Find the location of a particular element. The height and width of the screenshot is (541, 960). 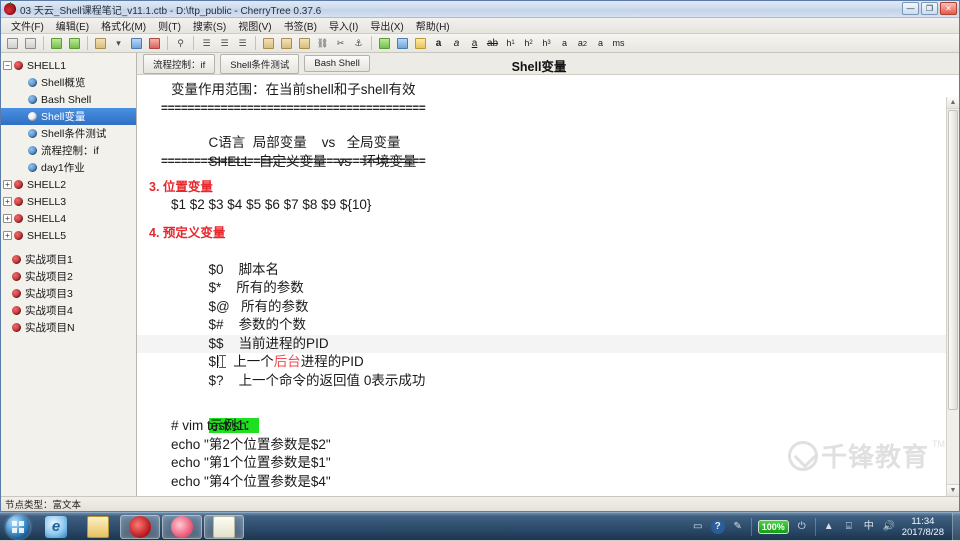

minimize-button: — is located at coordinates (910, 8).